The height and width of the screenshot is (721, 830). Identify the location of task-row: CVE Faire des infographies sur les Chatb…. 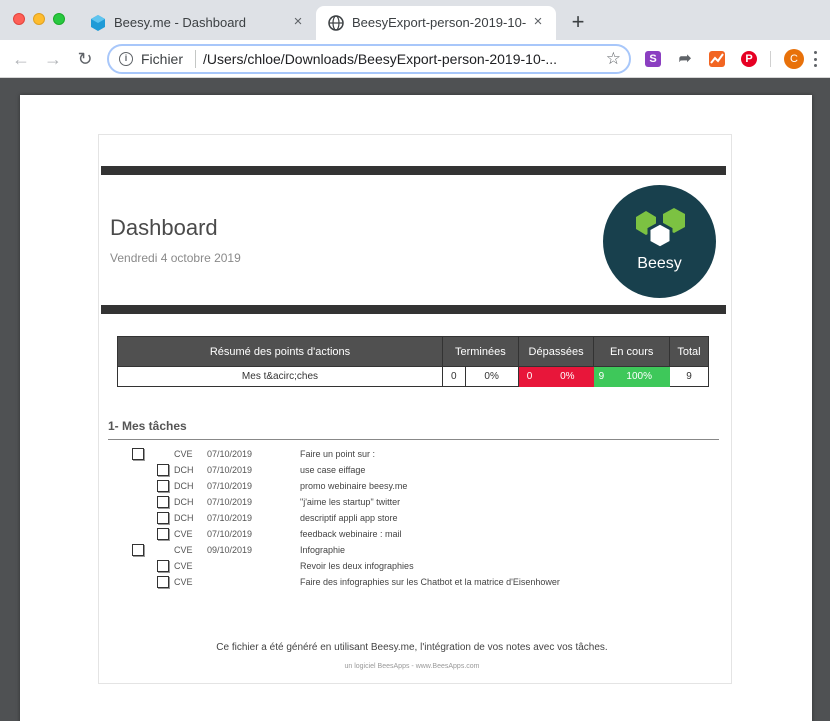
(399, 583).